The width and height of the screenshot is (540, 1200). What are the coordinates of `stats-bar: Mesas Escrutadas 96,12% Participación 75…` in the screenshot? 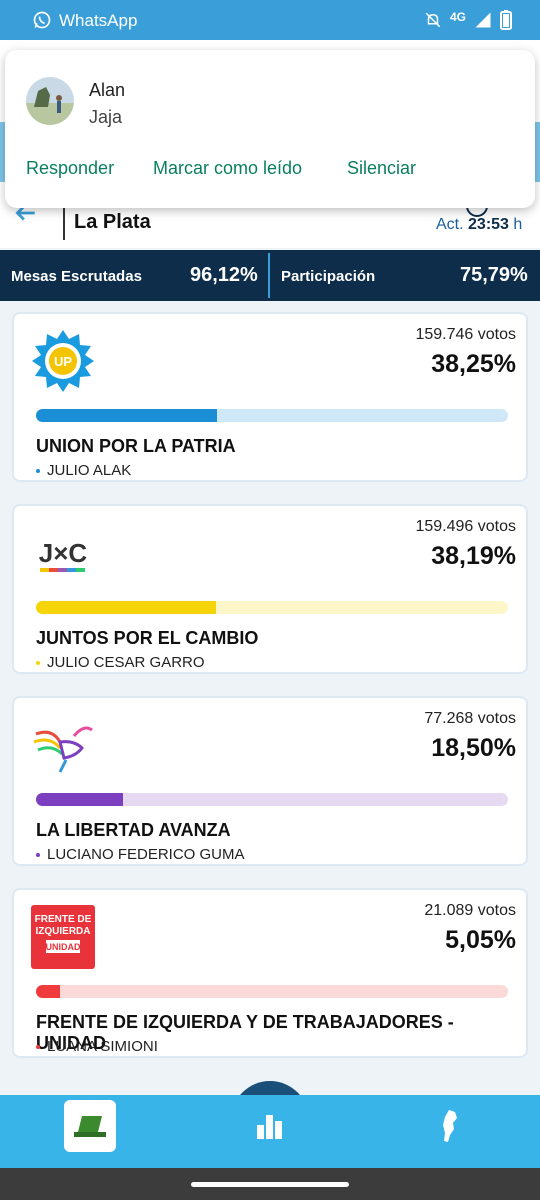 It's located at (270, 275).